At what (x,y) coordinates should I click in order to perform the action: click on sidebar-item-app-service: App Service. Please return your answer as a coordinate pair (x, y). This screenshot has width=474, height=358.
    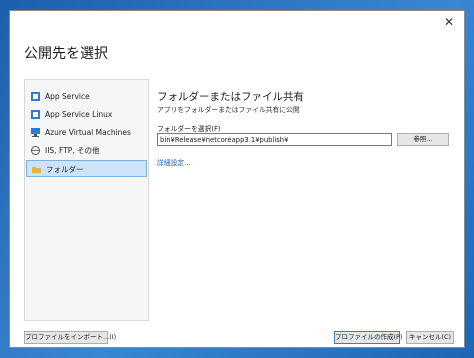
    Looking at the image, I should click on (86, 96).